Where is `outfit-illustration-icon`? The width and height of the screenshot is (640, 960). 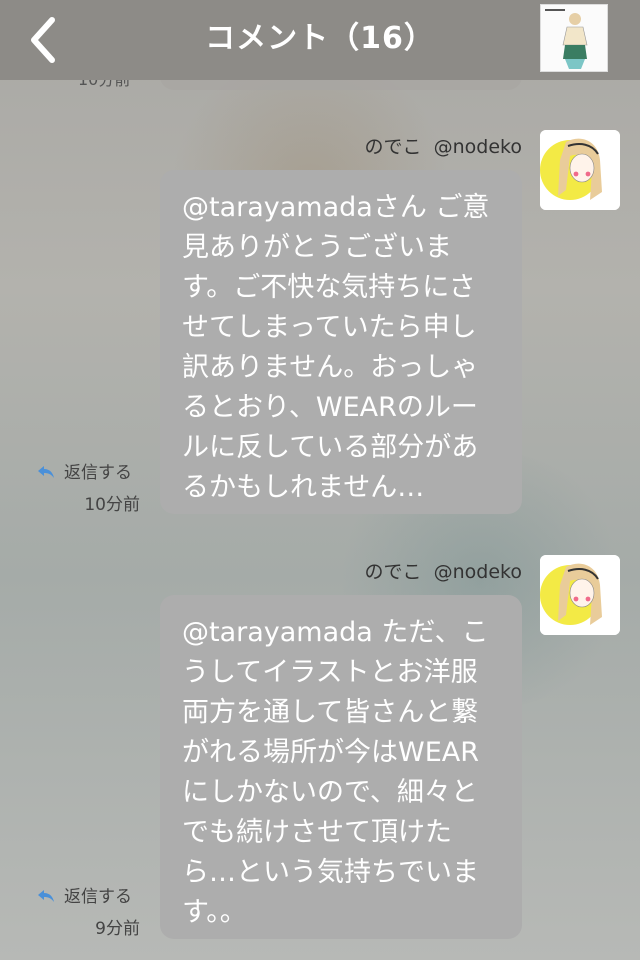 outfit-illustration-icon is located at coordinates (574, 38).